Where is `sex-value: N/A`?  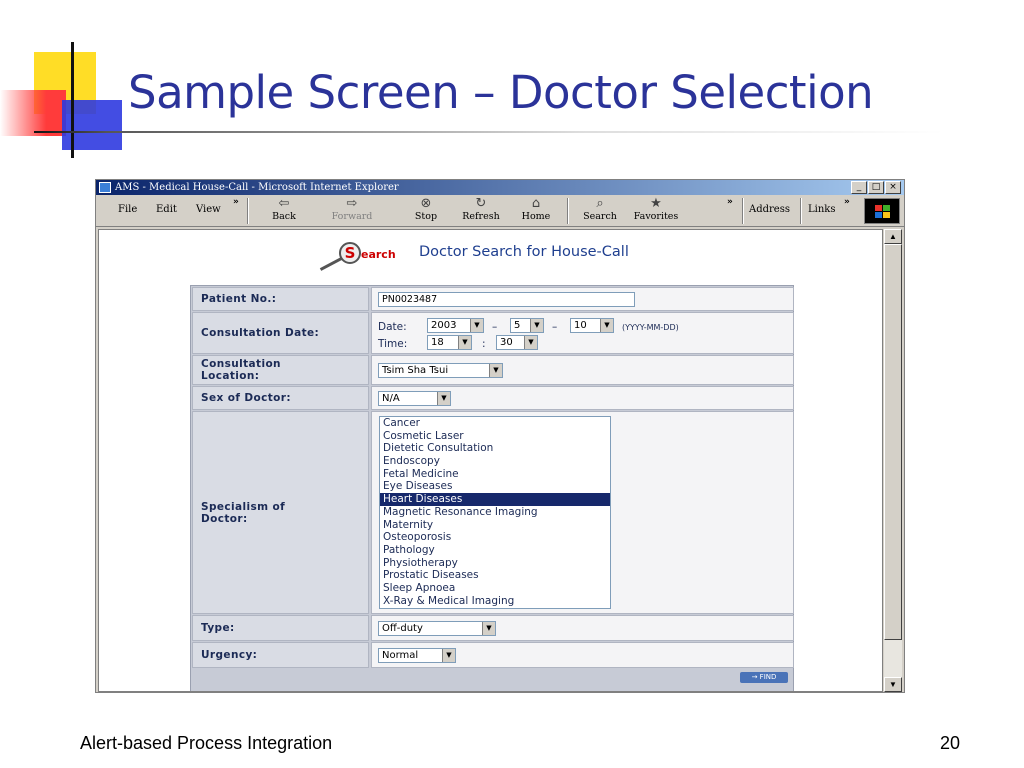
sex-value: N/A is located at coordinates (391, 398).